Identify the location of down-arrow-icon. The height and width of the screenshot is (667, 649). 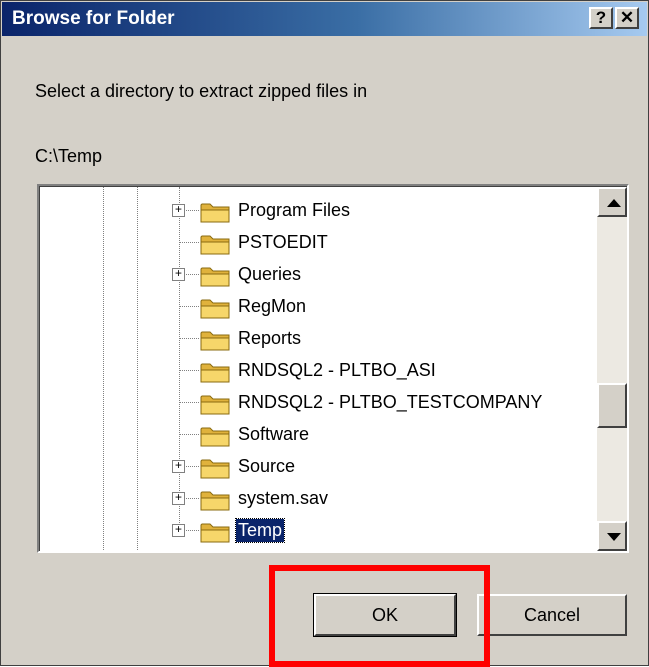
(614, 537).